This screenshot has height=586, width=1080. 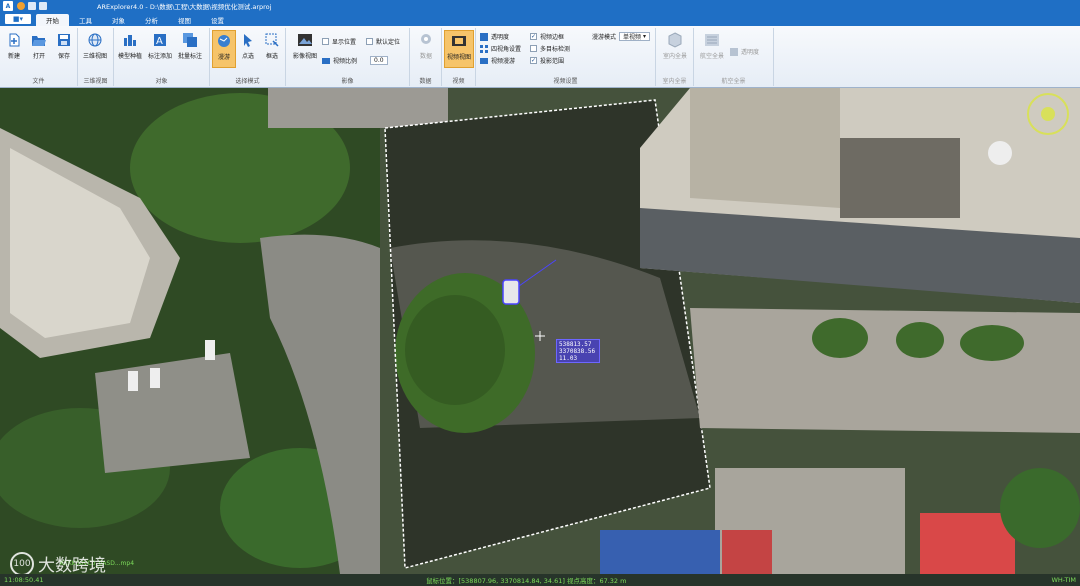 What do you see at coordinates (511, 292) in the screenshot?
I see `tracked-vehicle` at bounding box center [511, 292].